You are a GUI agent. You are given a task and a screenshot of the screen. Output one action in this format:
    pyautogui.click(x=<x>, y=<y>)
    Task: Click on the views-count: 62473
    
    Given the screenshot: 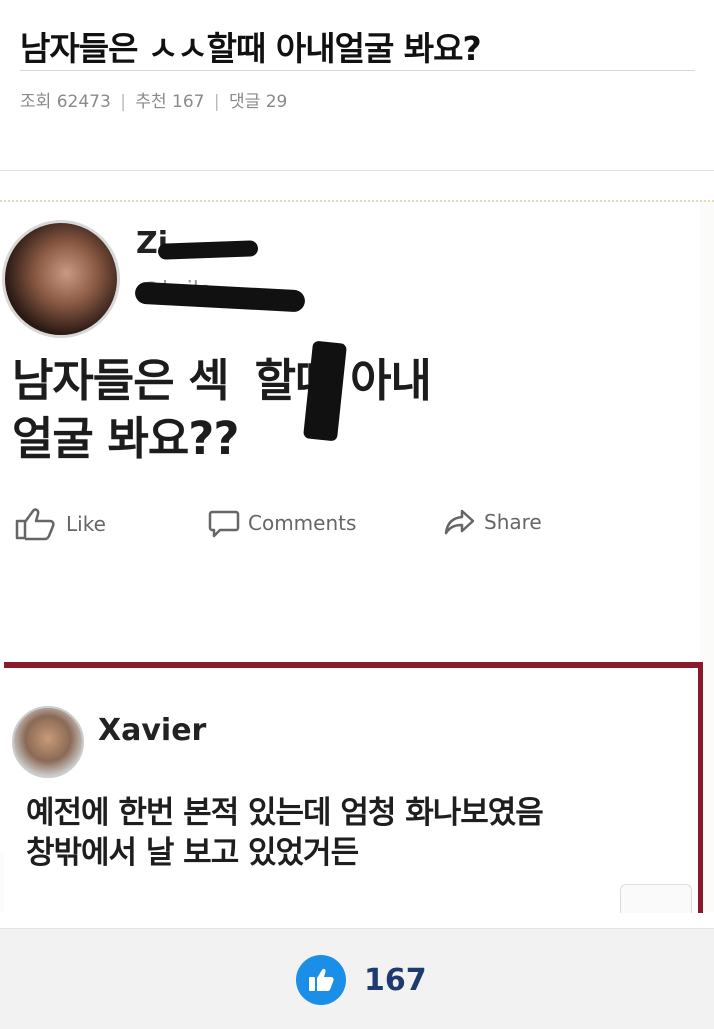 What is the action you would take?
    pyautogui.click(x=83, y=102)
    